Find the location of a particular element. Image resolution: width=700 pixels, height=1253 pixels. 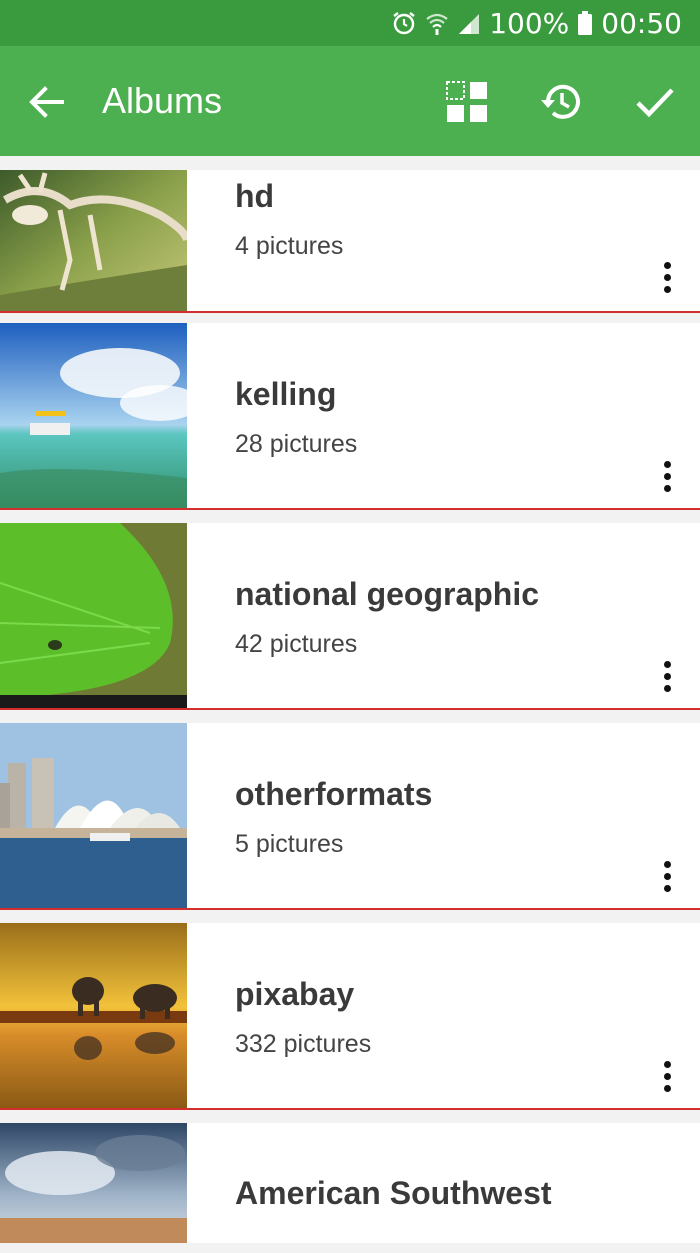

album-item: American Southwest is located at coordinates (350, 1183).